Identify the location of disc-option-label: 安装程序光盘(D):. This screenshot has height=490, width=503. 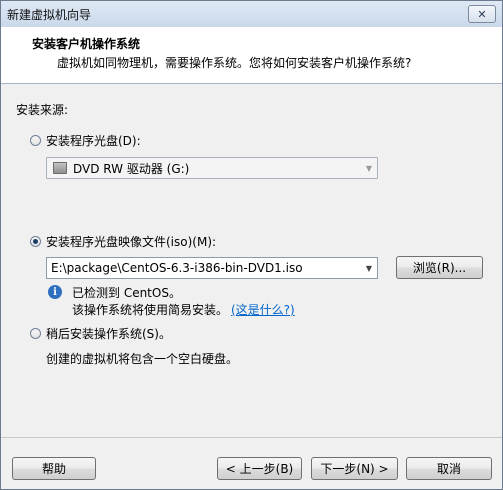
(93, 140).